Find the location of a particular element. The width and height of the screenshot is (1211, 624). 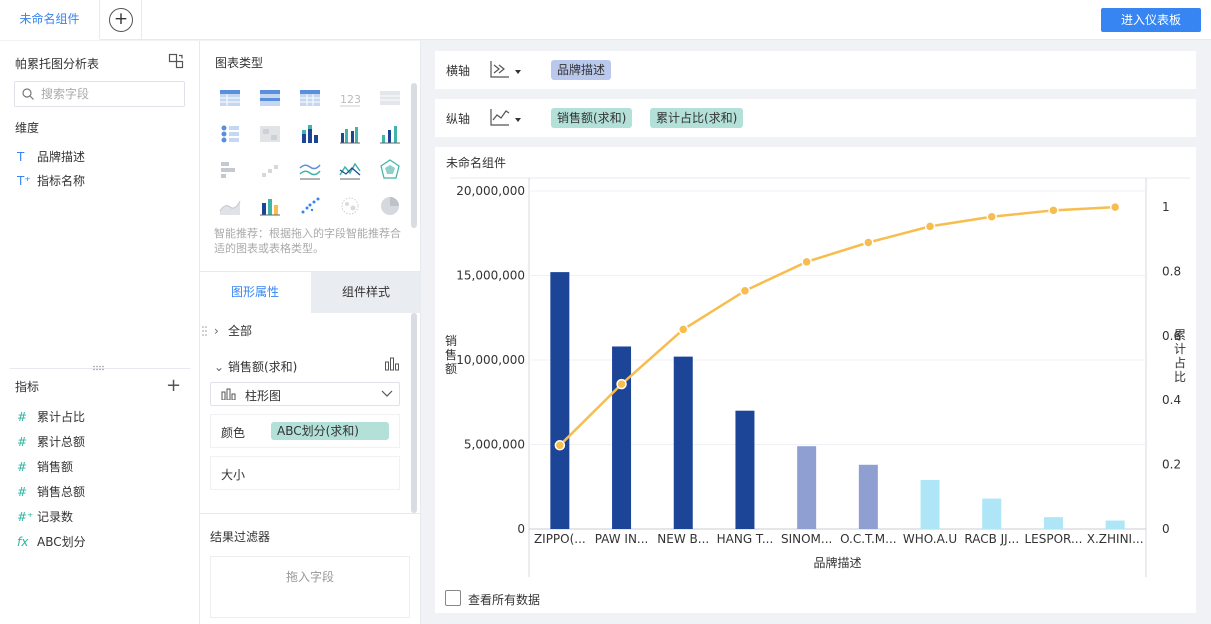

y-axis-title-char: 售 is located at coordinates (451, 354).